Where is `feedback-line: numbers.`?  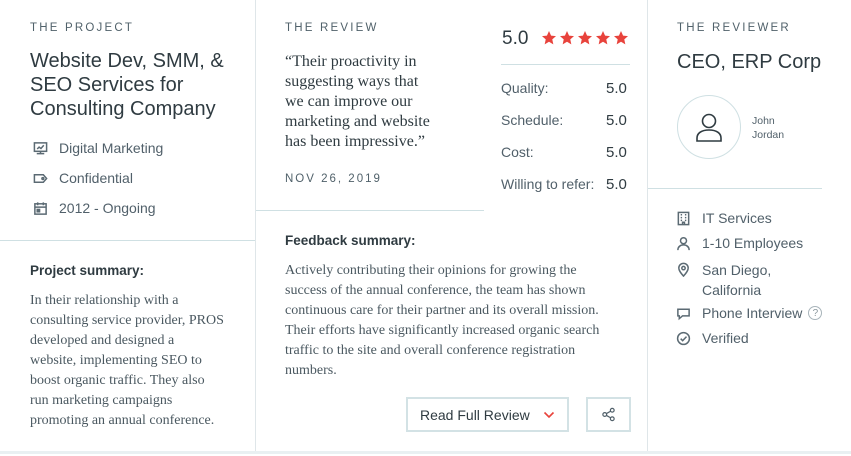
feedback-line: numbers. is located at coordinates (311, 370).